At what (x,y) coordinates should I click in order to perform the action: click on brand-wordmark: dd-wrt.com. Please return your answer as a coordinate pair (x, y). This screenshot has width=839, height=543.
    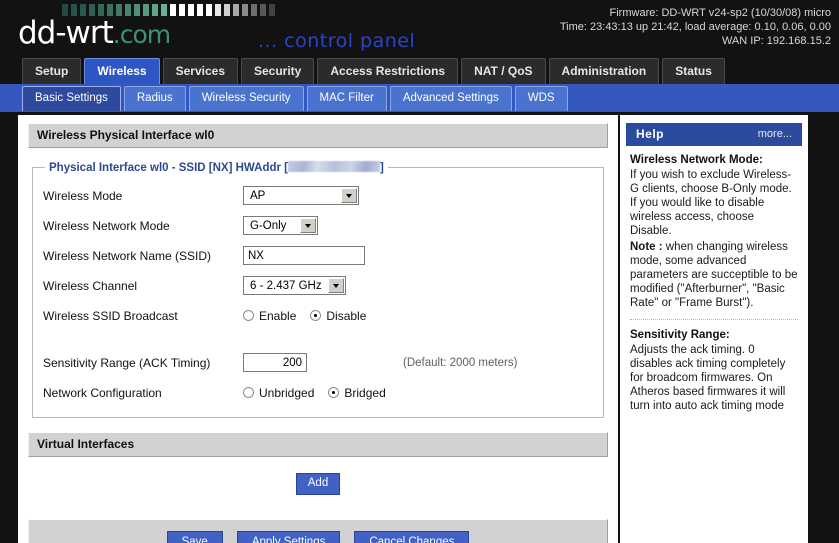
    Looking at the image, I should click on (148, 34).